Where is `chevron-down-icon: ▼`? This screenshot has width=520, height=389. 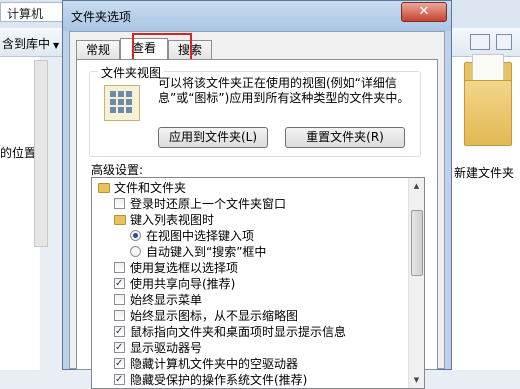 chevron-down-icon: ▼ is located at coordinates (56, 45).